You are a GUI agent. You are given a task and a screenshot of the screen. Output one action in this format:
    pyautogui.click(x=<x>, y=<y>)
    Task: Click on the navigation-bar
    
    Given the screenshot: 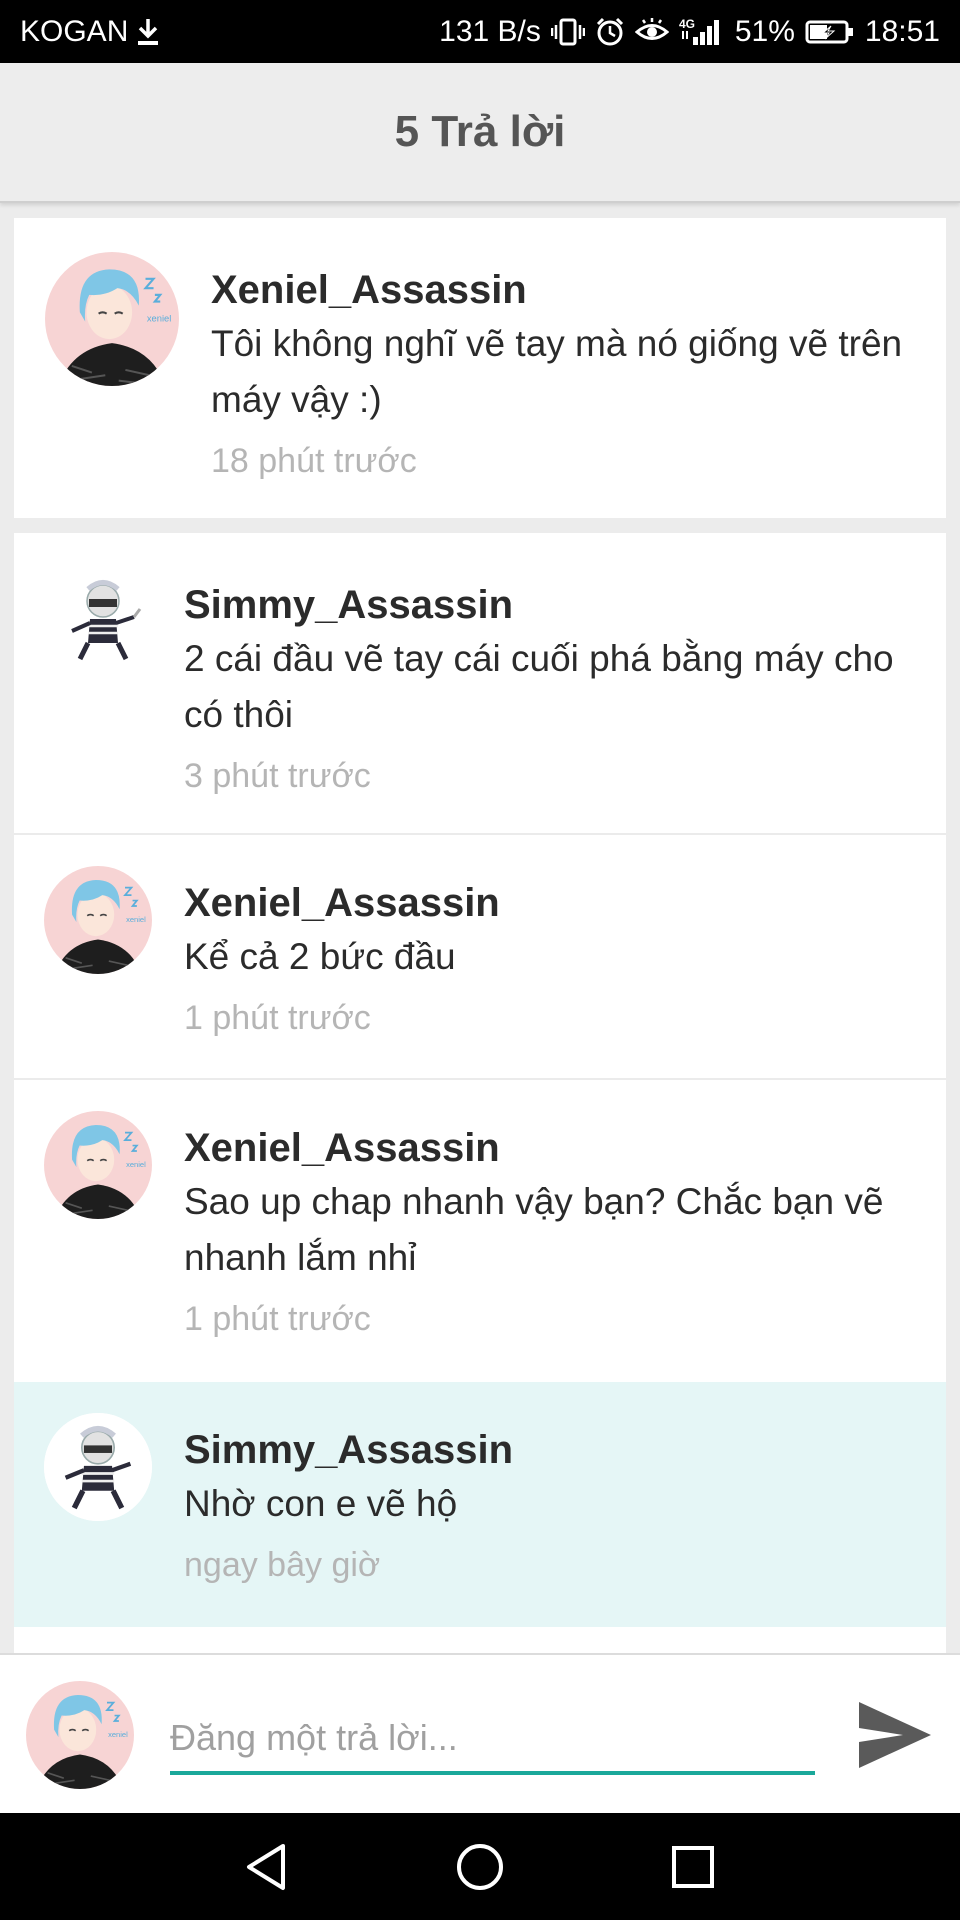 What is the action you would take?
    pyautogui.click(x=480, y=1866)
    